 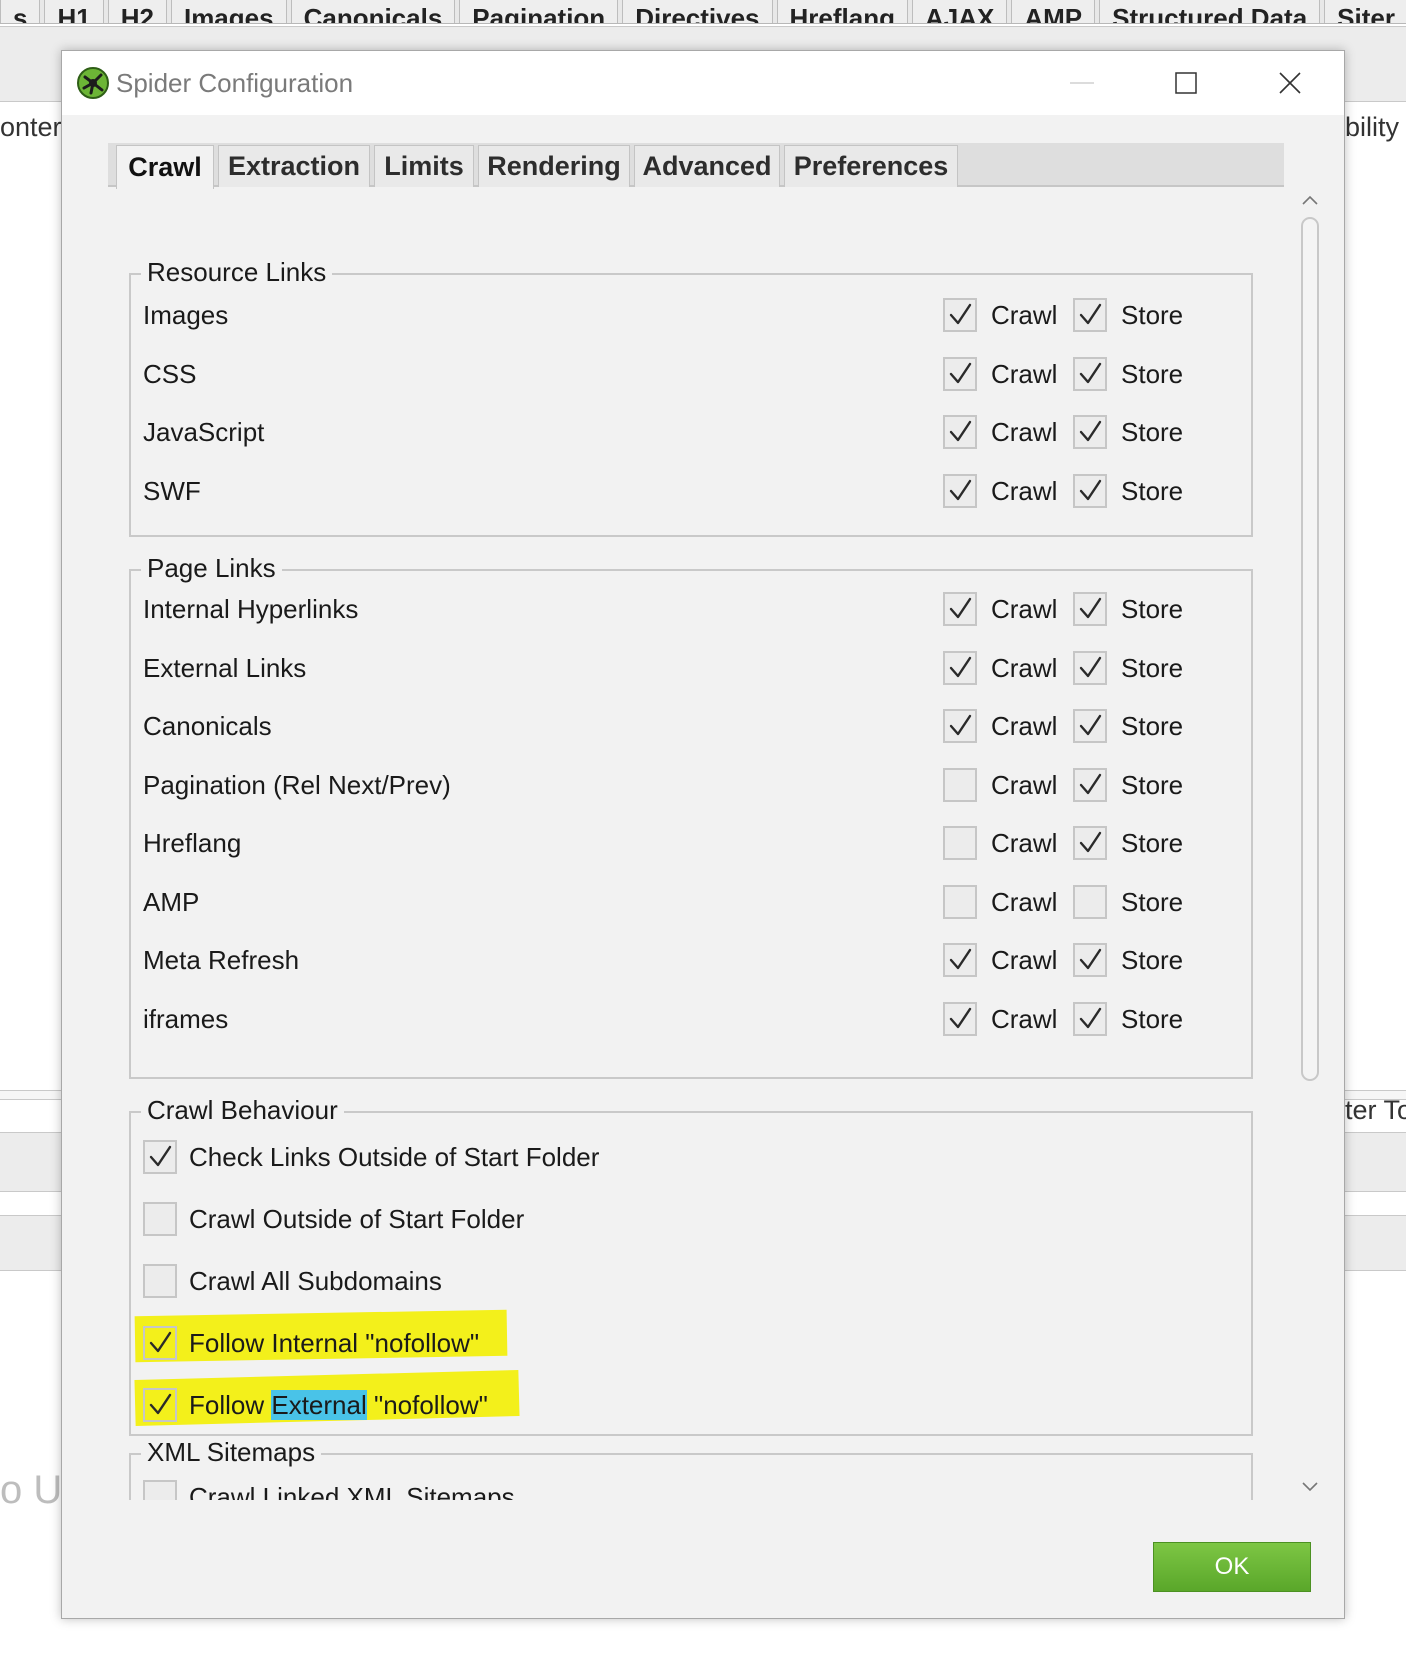 I want to click on close-icon, so click(x=1290, y=83).